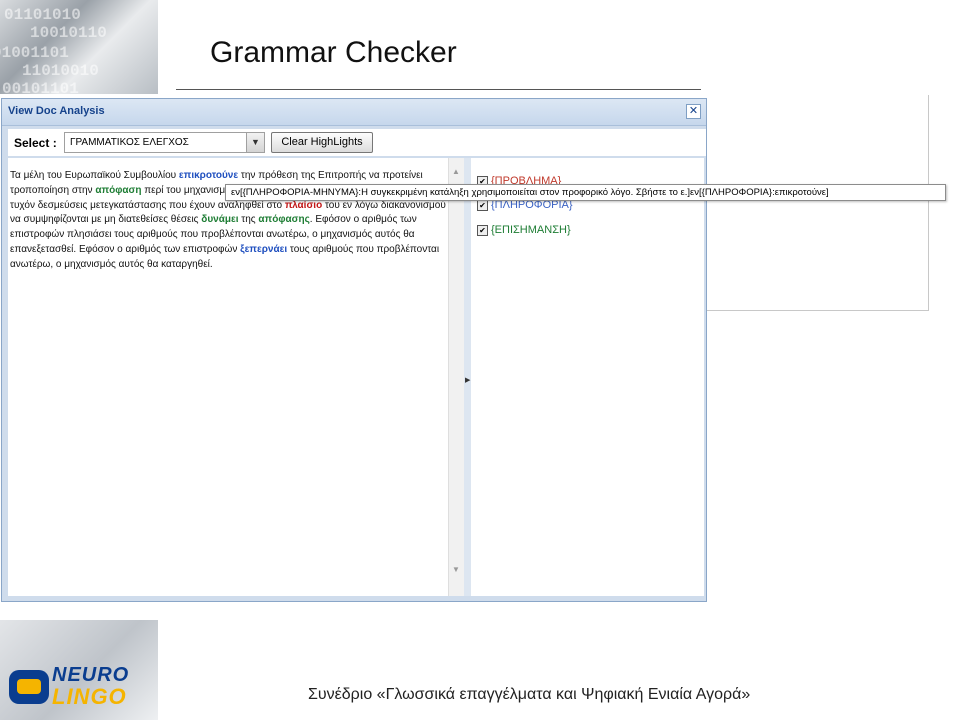 The width and height of the screenshot is (960, 720). What do you see at coordinates (68, 33) in the screenshot?
I see `binary-digits: 10010110` at bounding box center [68, 33].